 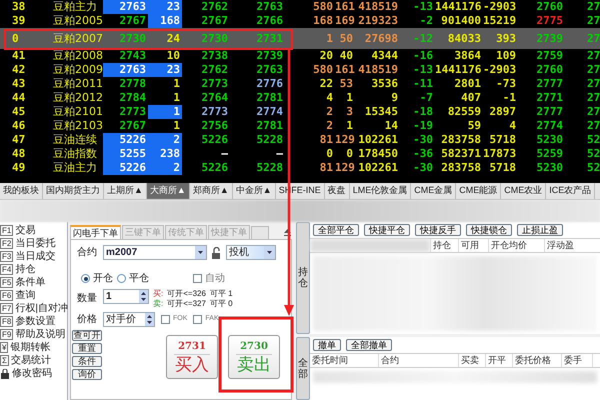 I want to click on exchange-tab: ICE农产品, so click(x=571, y=191).